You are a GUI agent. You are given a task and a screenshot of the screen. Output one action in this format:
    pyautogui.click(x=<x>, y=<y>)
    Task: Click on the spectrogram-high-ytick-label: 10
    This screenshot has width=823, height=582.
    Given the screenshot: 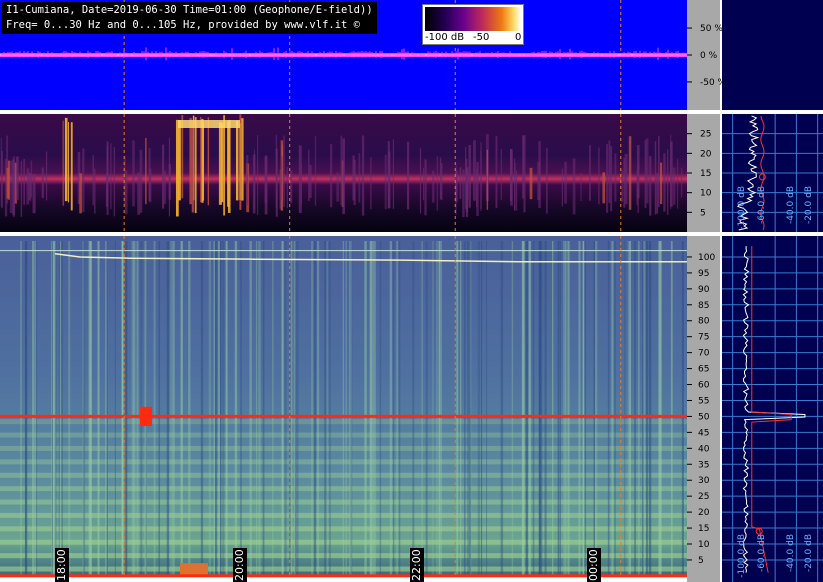 What is the action you would take?
    pyautogui.click(x=704, y=545)
    